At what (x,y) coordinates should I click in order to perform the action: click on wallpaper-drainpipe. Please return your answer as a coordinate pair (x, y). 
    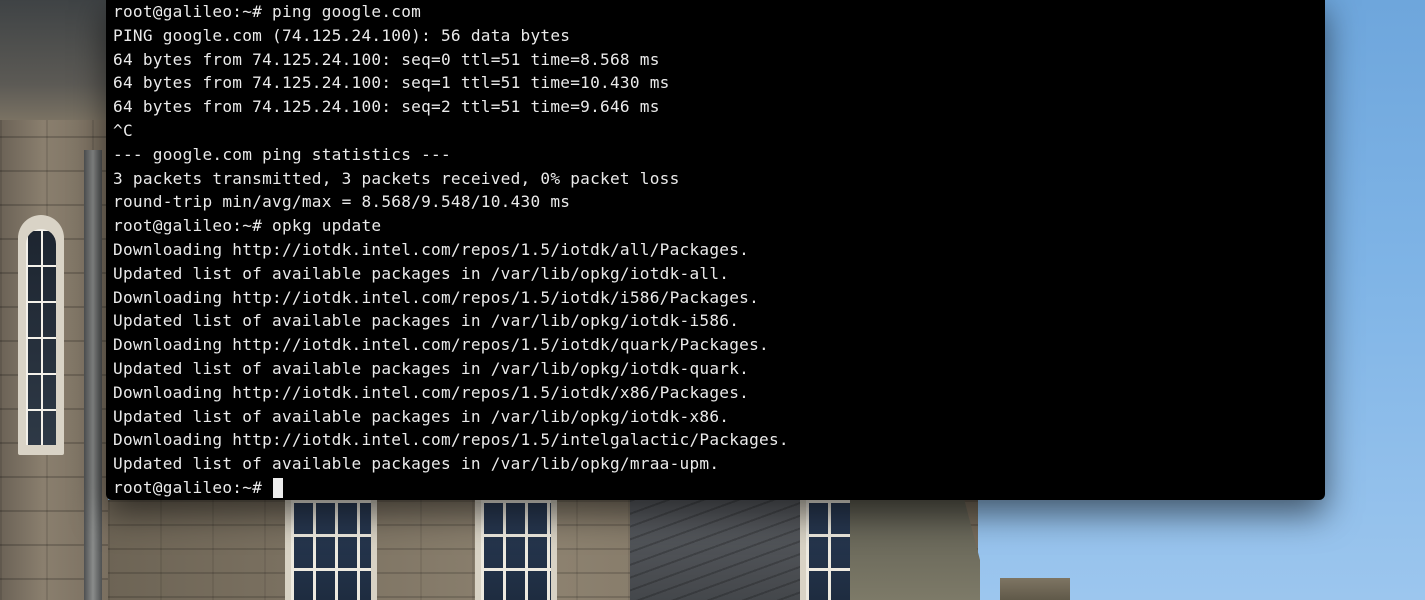
    Looking at the image, I should click on (93, 375).